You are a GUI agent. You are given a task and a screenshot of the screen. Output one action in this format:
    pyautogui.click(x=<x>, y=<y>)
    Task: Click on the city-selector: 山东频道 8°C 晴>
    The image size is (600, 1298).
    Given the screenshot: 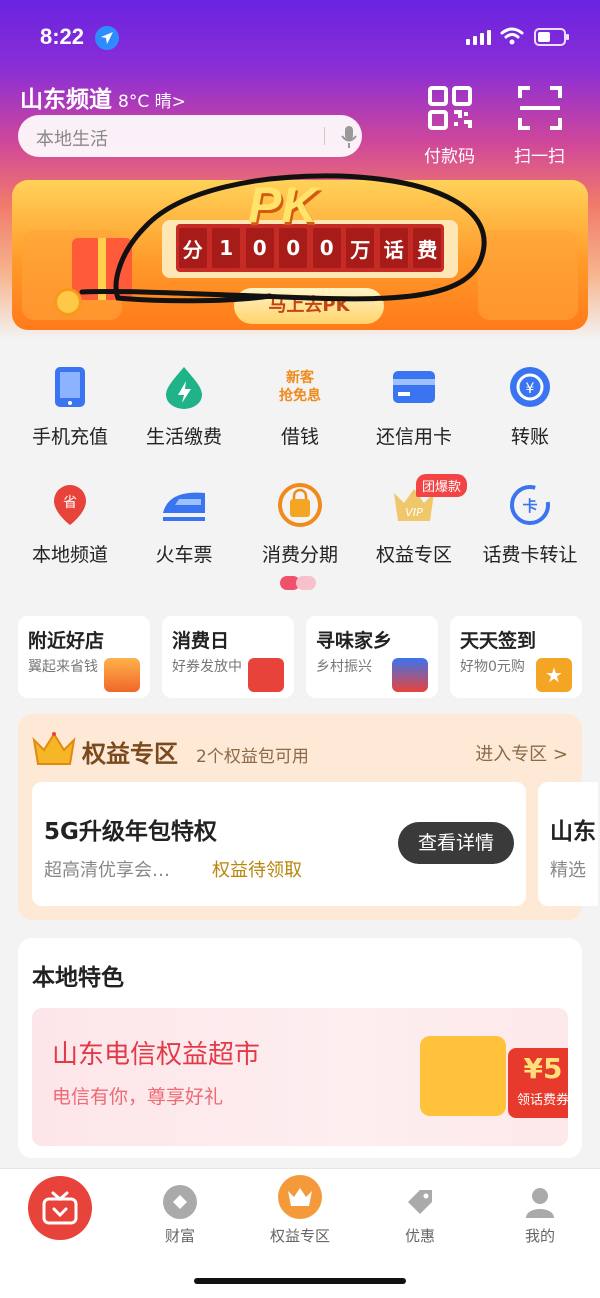 What is the action you would take?
    pyautogui.click(x=103, y=97)
    